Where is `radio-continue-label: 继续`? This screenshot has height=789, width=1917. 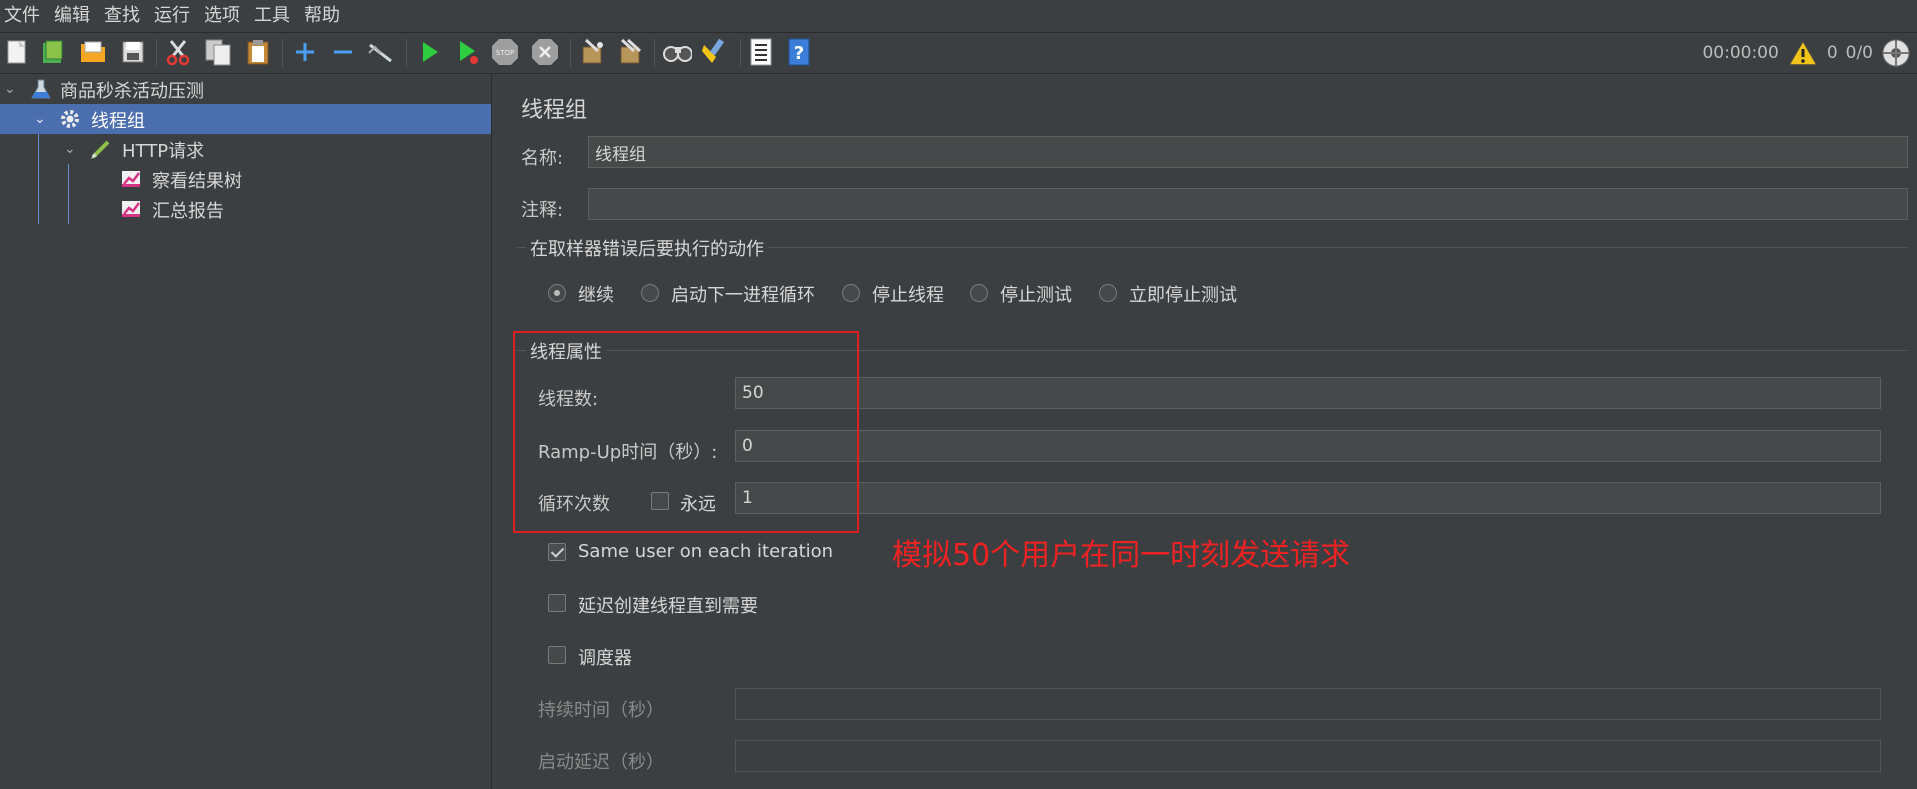 radio-continue-label: 继续 is located at coordinates (596, 295).